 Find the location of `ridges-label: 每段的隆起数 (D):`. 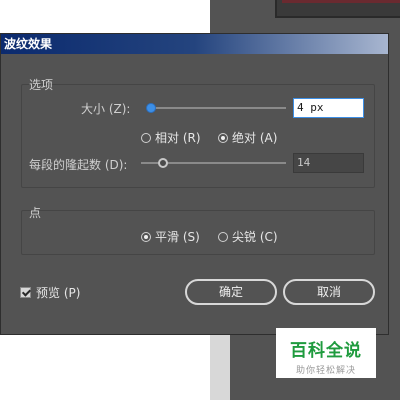

ridges-label: 每段的隆起数 (D): is located at coordinates (78, 165).